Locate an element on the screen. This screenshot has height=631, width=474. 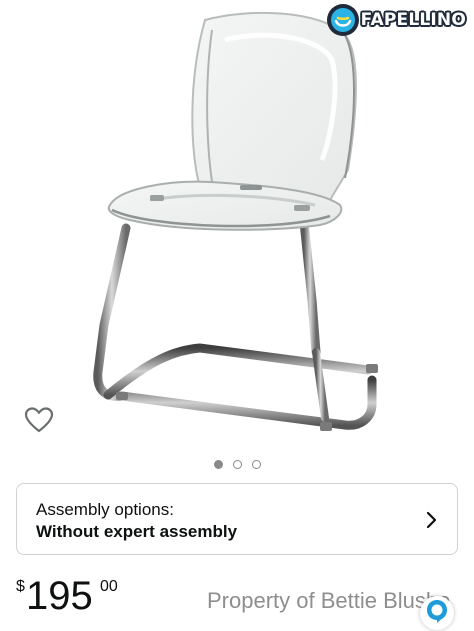
assistant-button is located at coordinates (437, 613).